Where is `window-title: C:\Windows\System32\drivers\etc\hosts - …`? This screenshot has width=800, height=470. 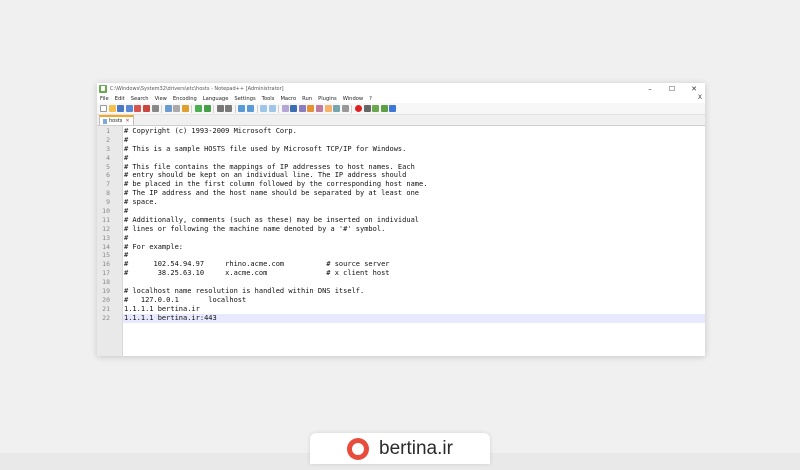
window-title: C:\Windows\System32\drivers\etc\hosts - … is located at coordinates (197, 88).